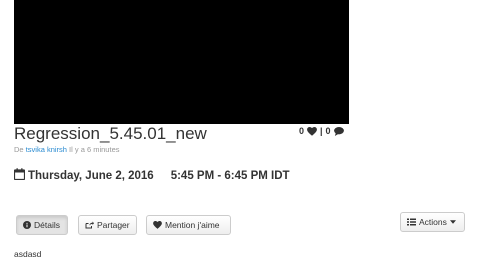  Describe the element at coordinates (19, 176) in the screenshot. I see `calendar-icon` at that location.